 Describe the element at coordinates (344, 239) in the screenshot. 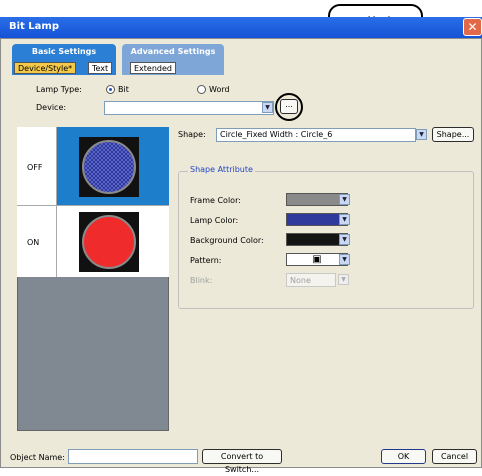

I see `background-color-dropdown-icon: ▼` at that location.